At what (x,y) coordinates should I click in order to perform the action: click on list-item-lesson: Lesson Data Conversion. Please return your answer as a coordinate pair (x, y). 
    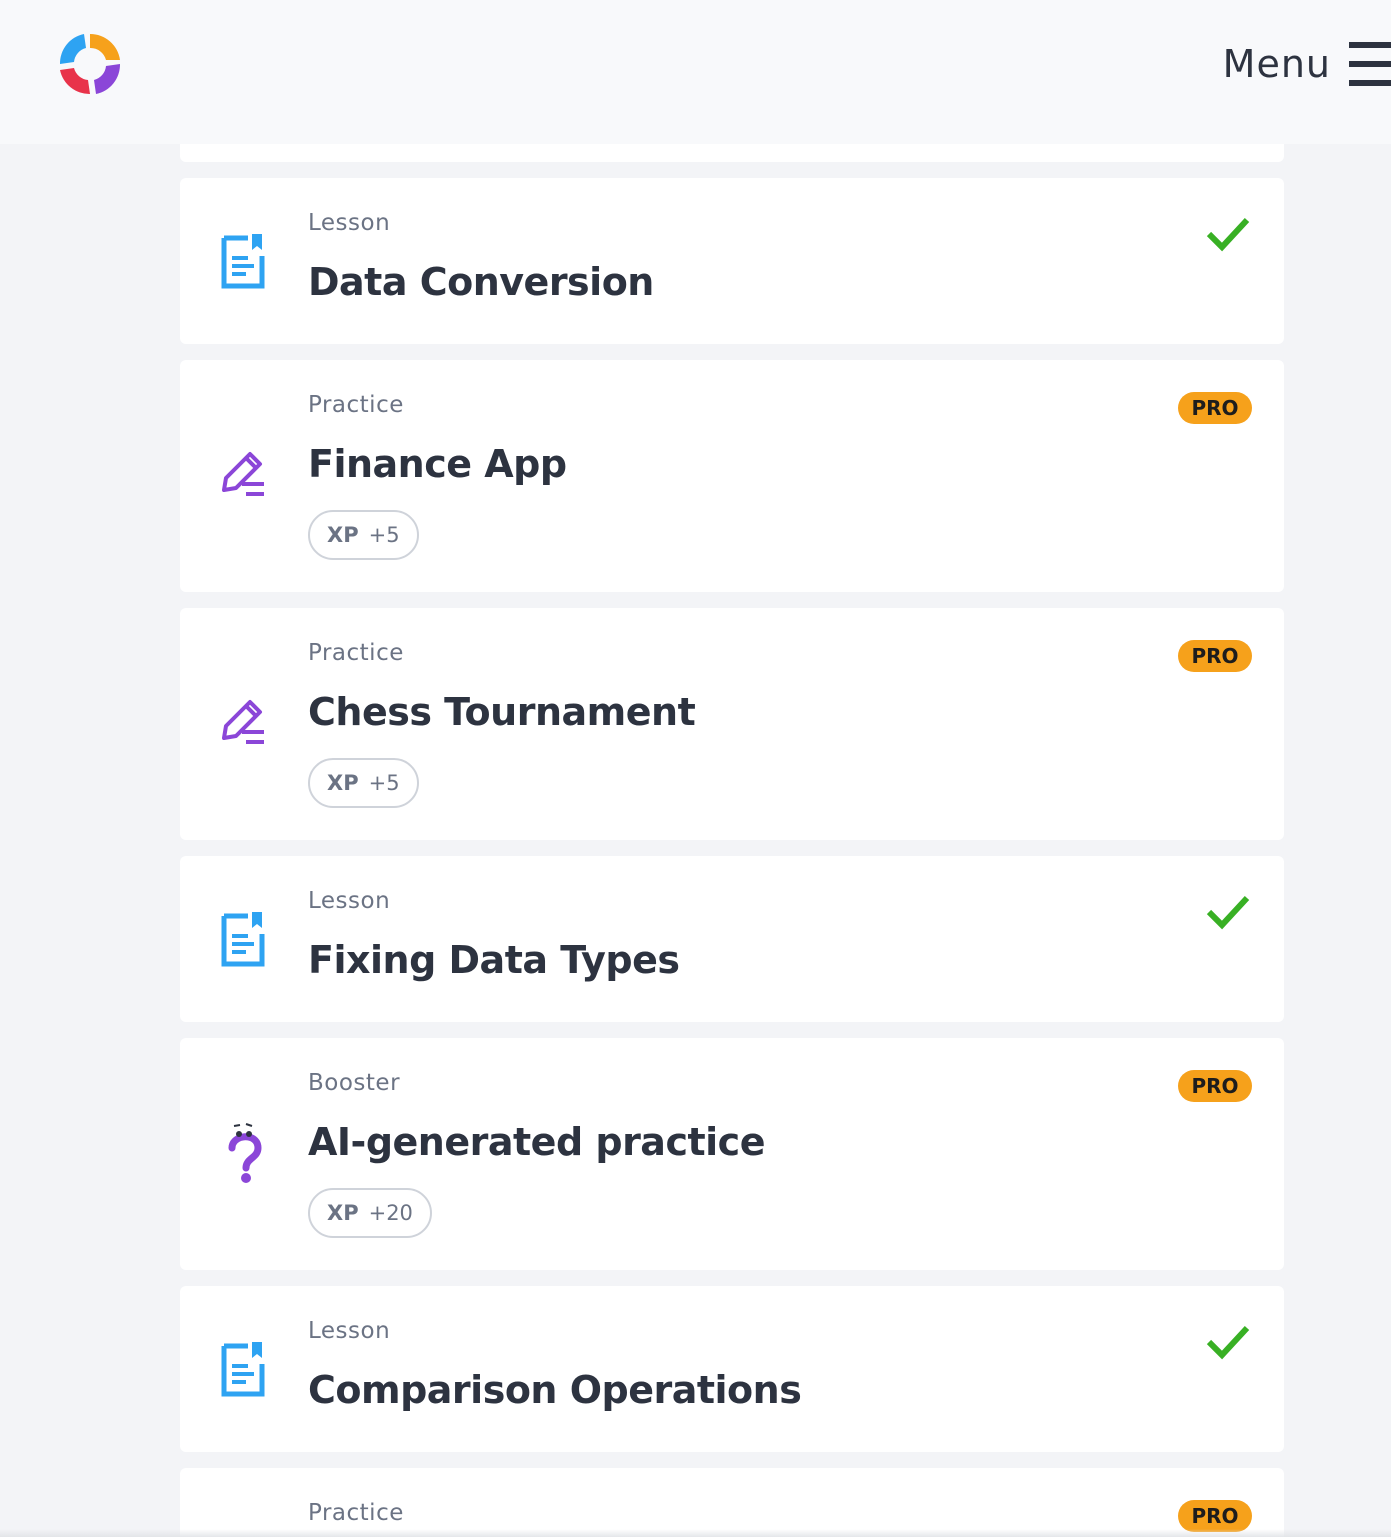
    Looking at the image, I should click on (732, 261).